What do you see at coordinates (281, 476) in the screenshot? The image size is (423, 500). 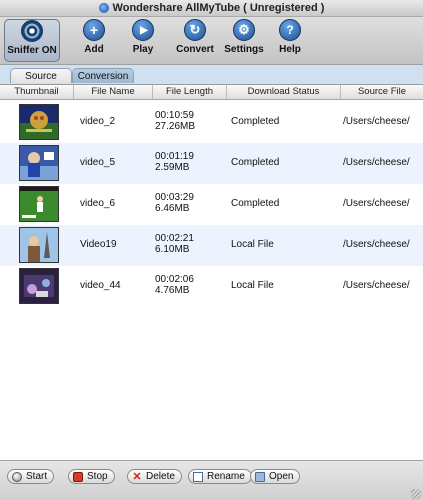 I see `open-label: Open` at bounding box center [281, 476].